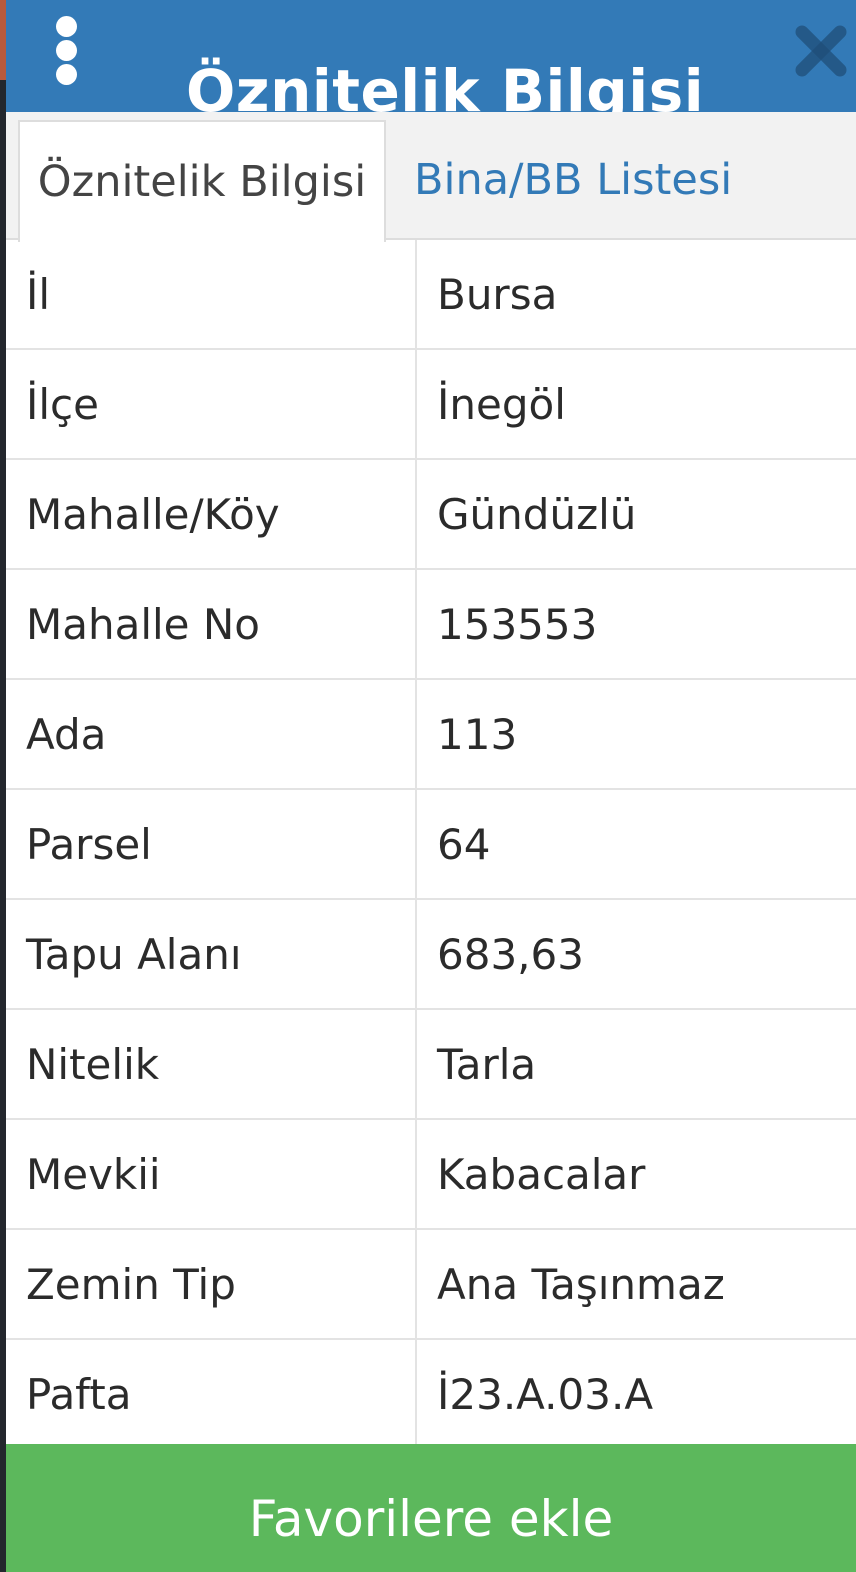  I want to click on attribute-value: Gündüzlü, so click(636, 514).